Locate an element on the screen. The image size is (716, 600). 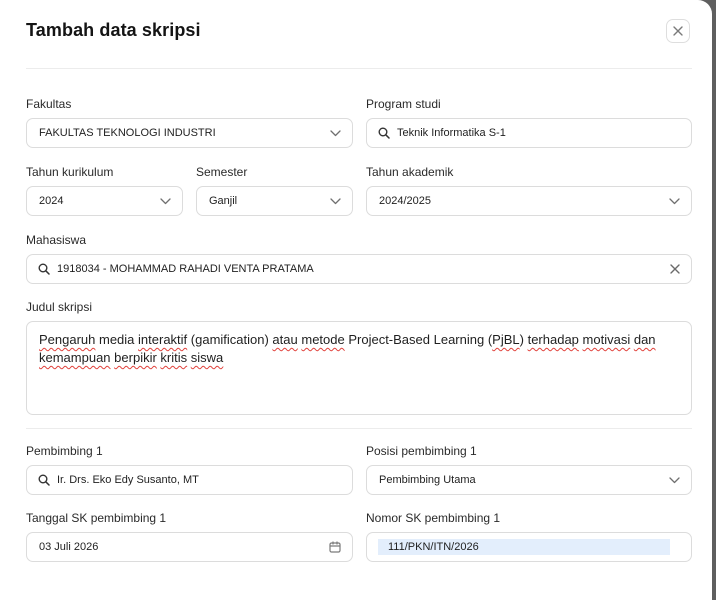
calendar-icon is located at coordinates (335, 547).